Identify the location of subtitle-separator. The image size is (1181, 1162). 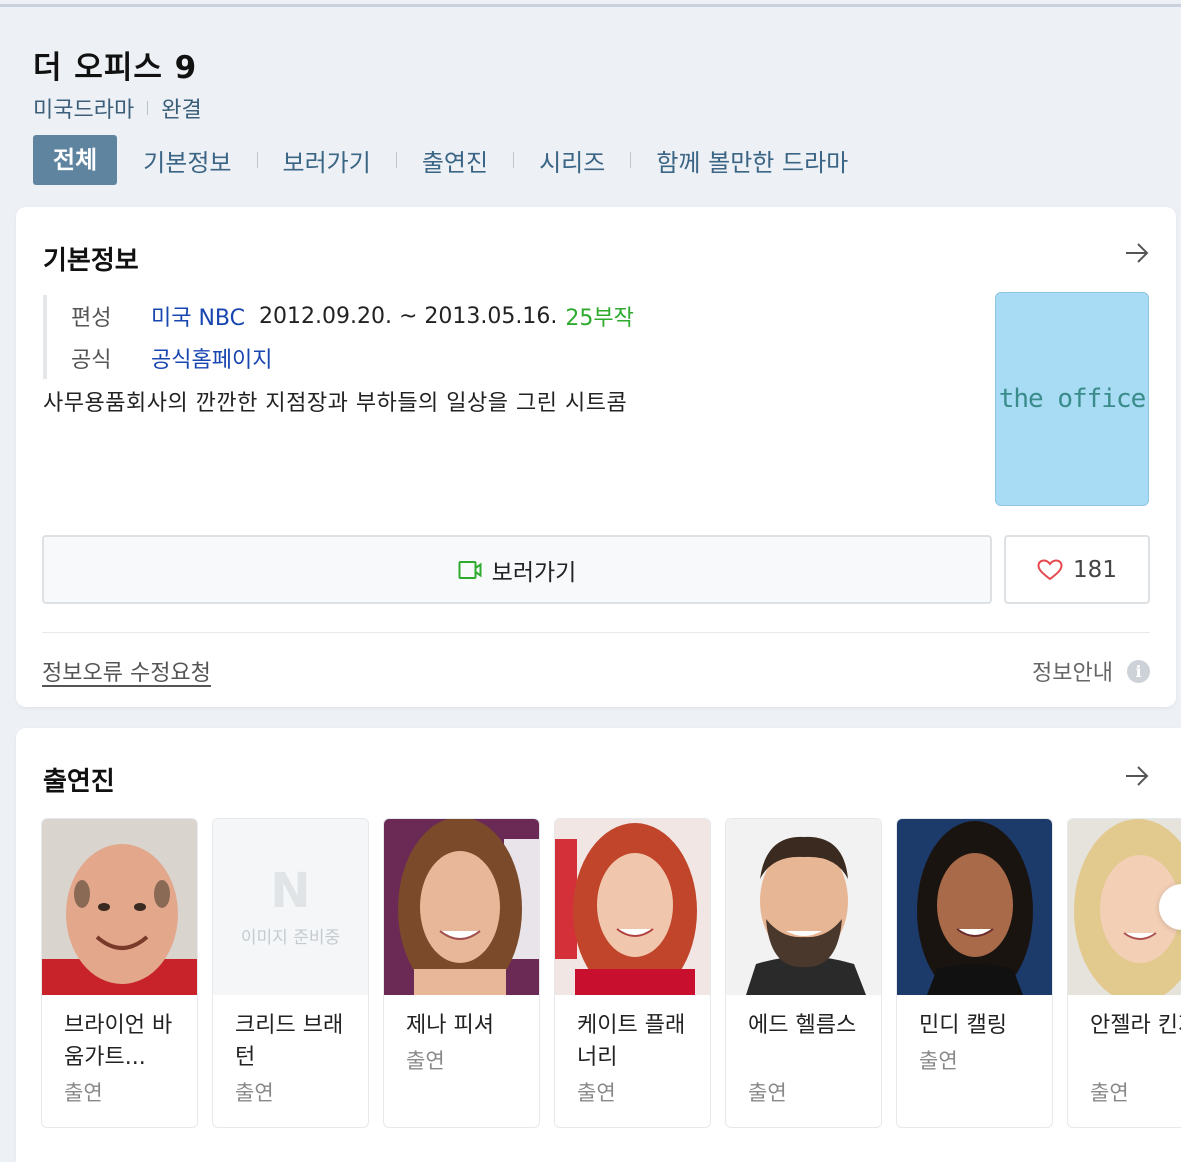
(148, 108).